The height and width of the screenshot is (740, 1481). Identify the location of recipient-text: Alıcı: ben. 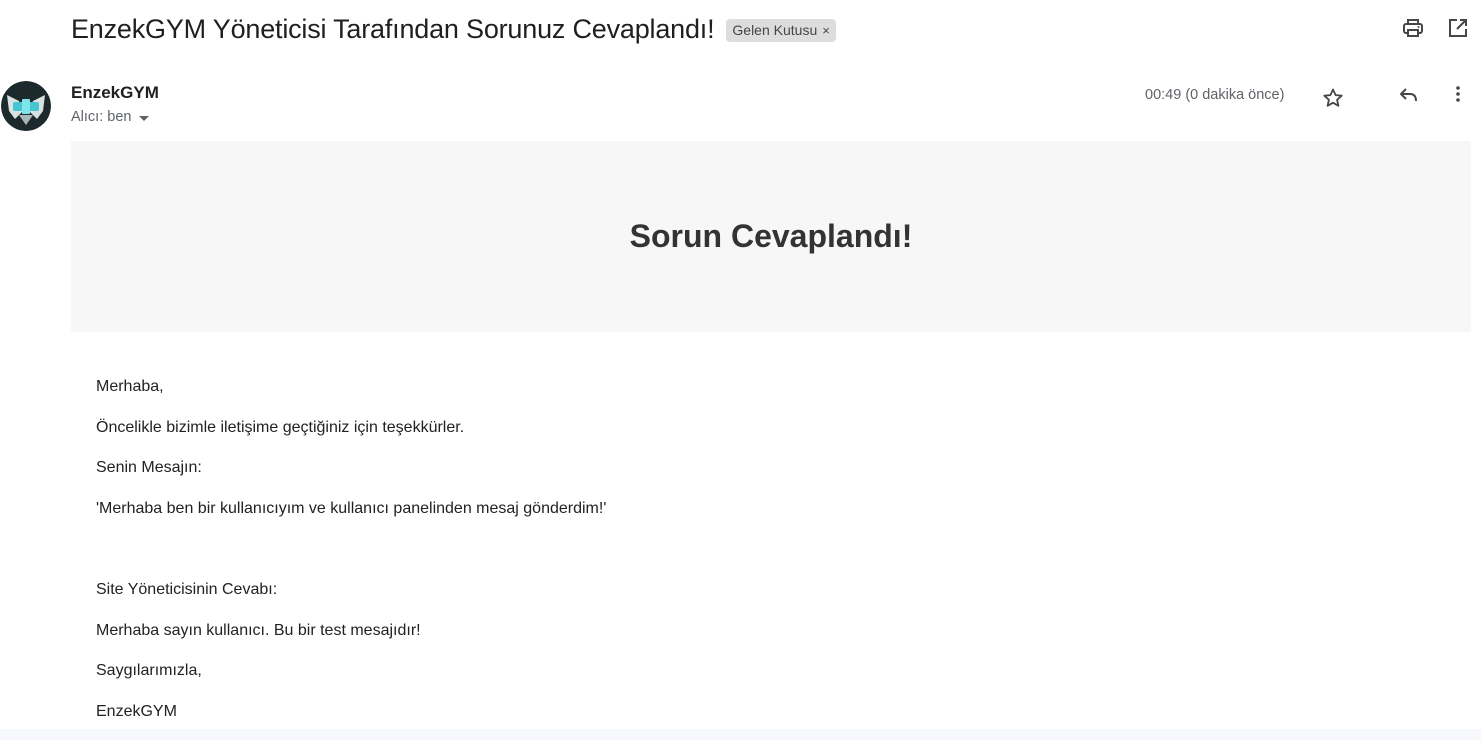
(101, 117).